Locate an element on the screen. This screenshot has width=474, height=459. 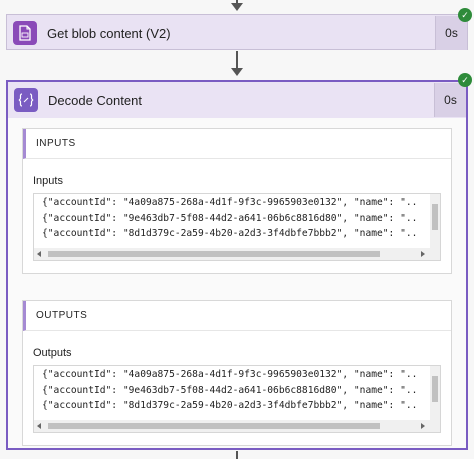
blob-file-icon-svg is located at coordinates (25, 33).